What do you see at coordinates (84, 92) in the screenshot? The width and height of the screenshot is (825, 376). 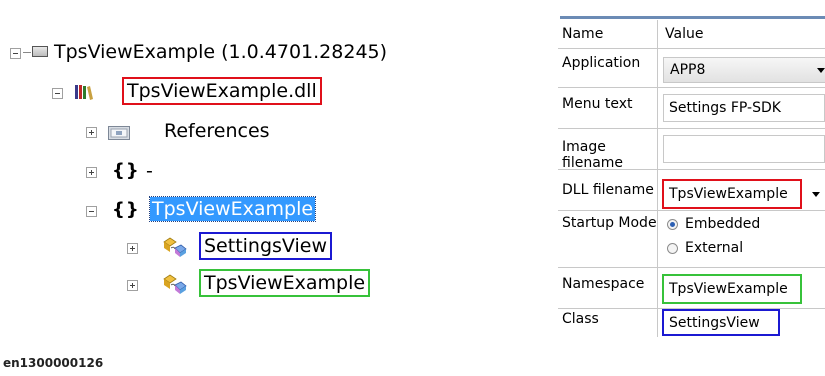 I see `library-books-icon` at bounding box center [84, 92].